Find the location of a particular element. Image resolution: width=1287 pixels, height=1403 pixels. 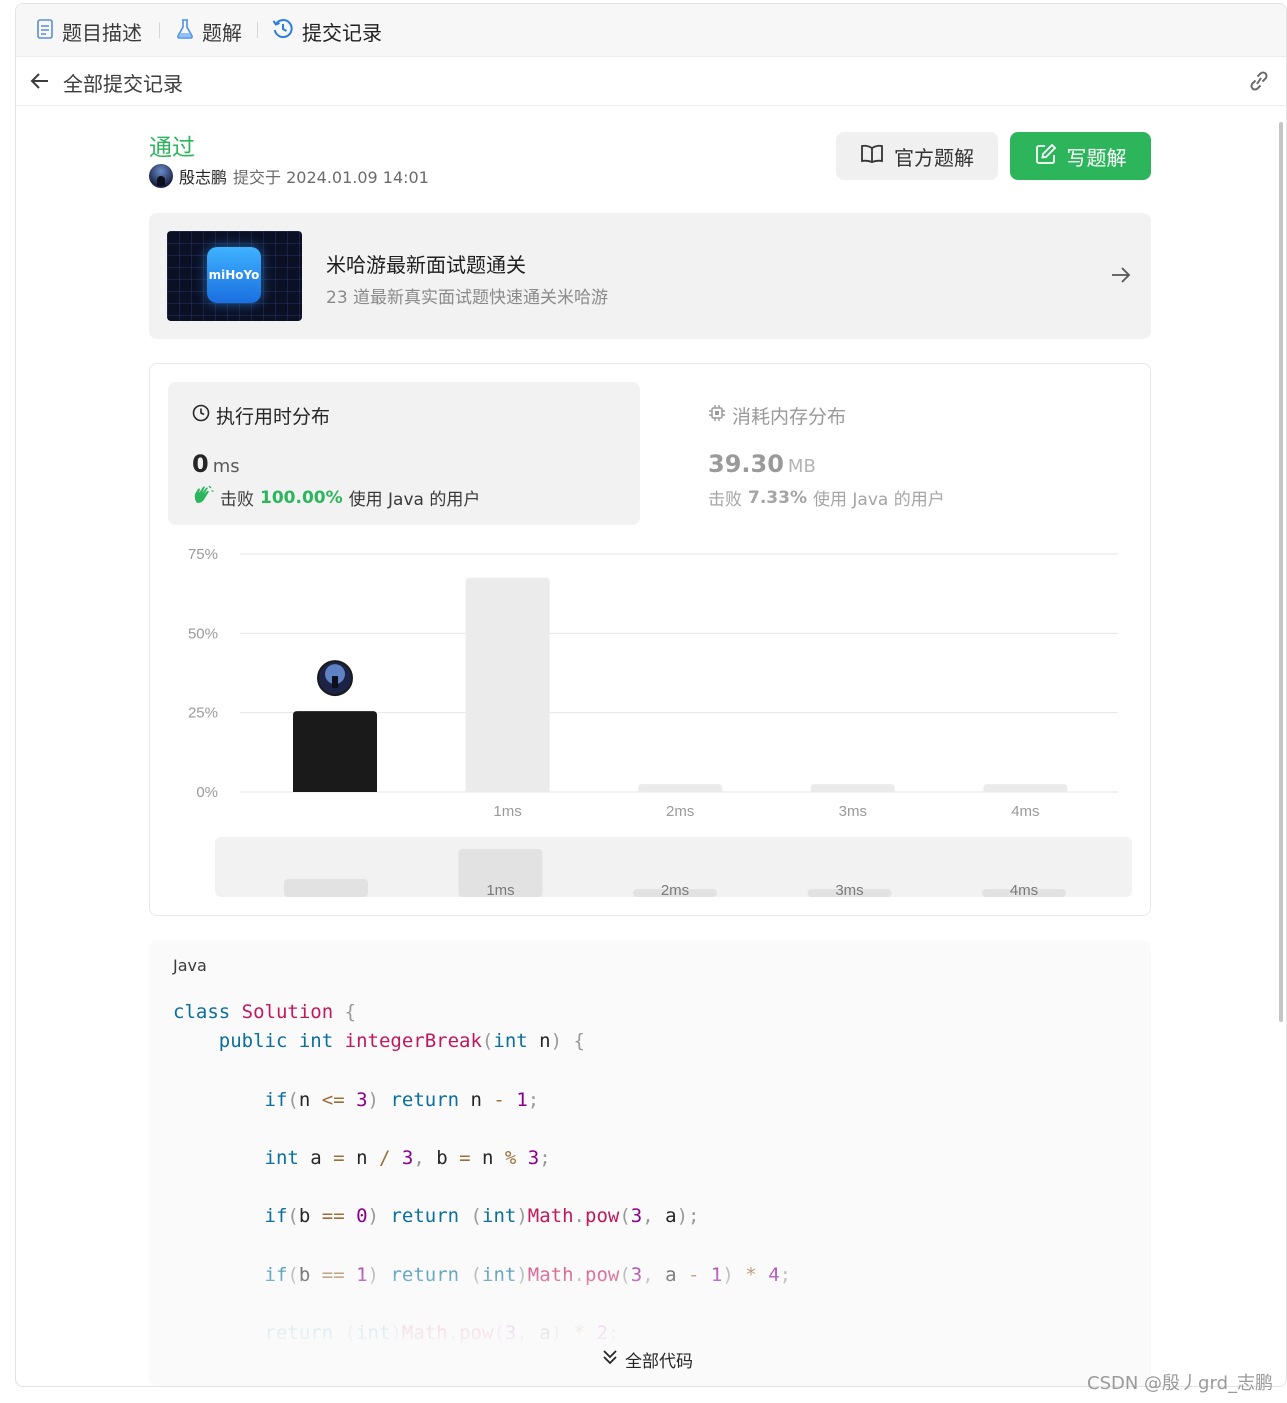

submission-meta: 殷志鹏 提交于 2024.01.09 14:01 is located at coordinates (289, 176).